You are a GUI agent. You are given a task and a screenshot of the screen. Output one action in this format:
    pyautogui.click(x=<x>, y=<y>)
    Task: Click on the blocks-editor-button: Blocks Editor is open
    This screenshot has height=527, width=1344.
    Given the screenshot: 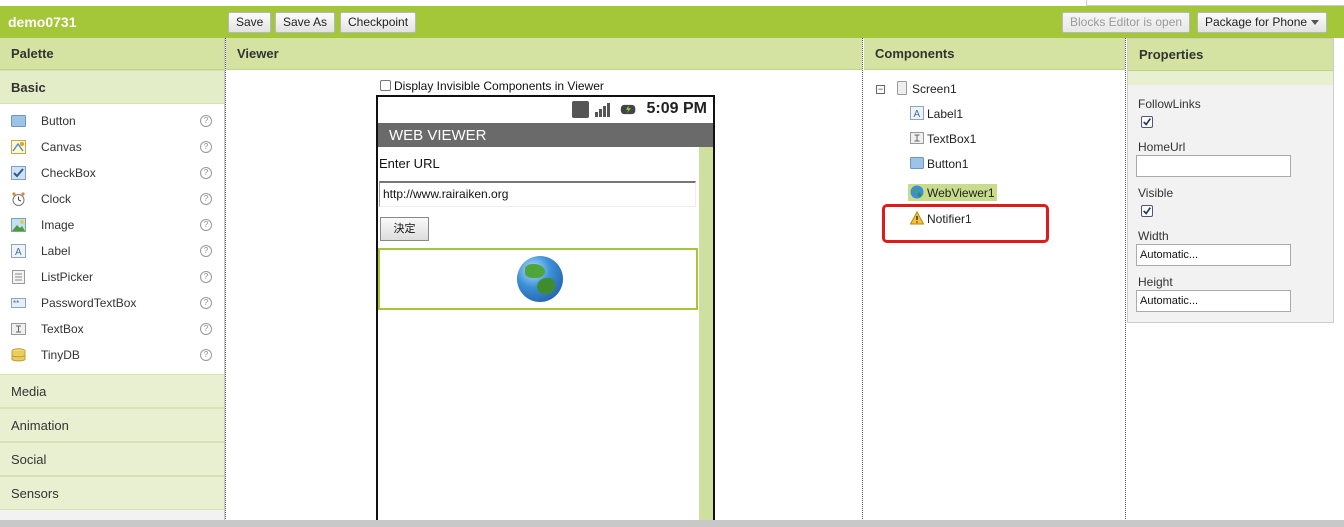 What is the action you would take?
    pyautogui.click(x=1126, y=22)
    